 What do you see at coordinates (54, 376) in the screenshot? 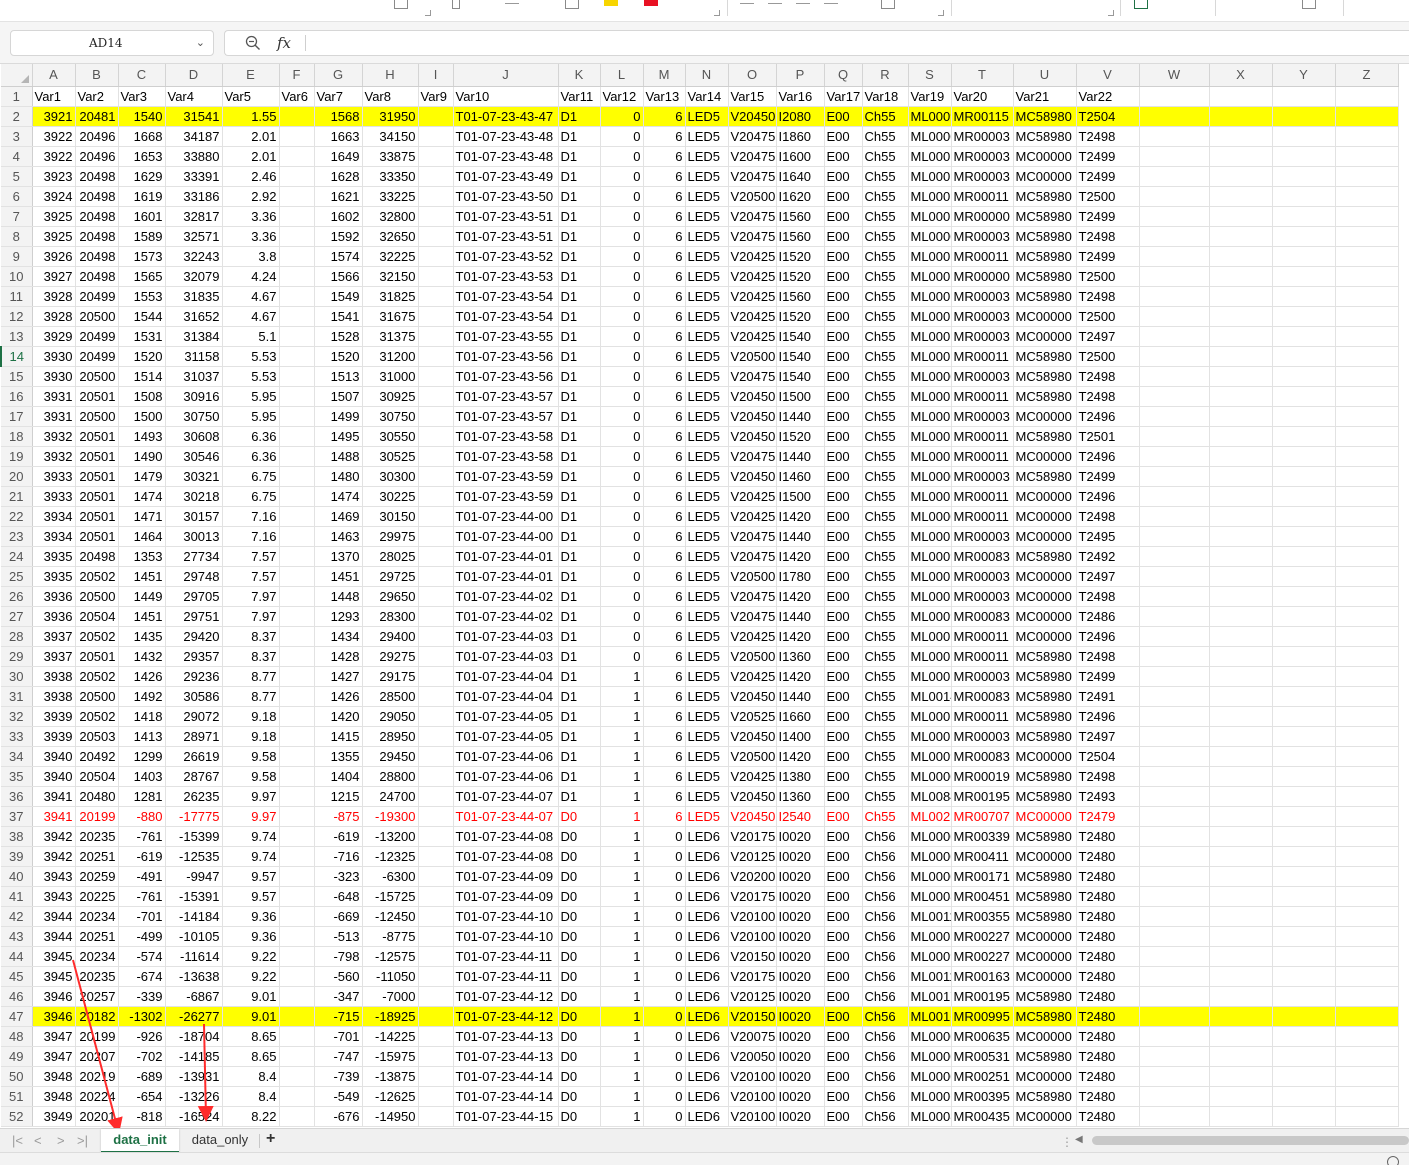
I see `cell: 3930` at bounding box center [54, 376].